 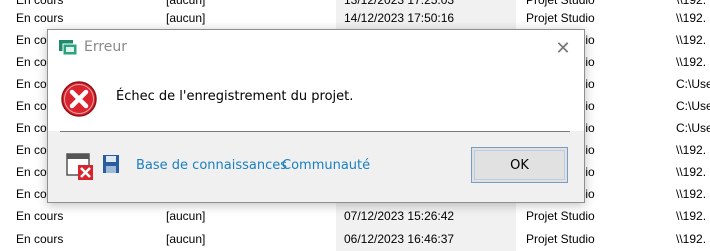 What do you see at coordinates (316, 48) in the screenshot?
I see `dialog-titlebar: Erreur ✕` at bounding box center [316, 48].